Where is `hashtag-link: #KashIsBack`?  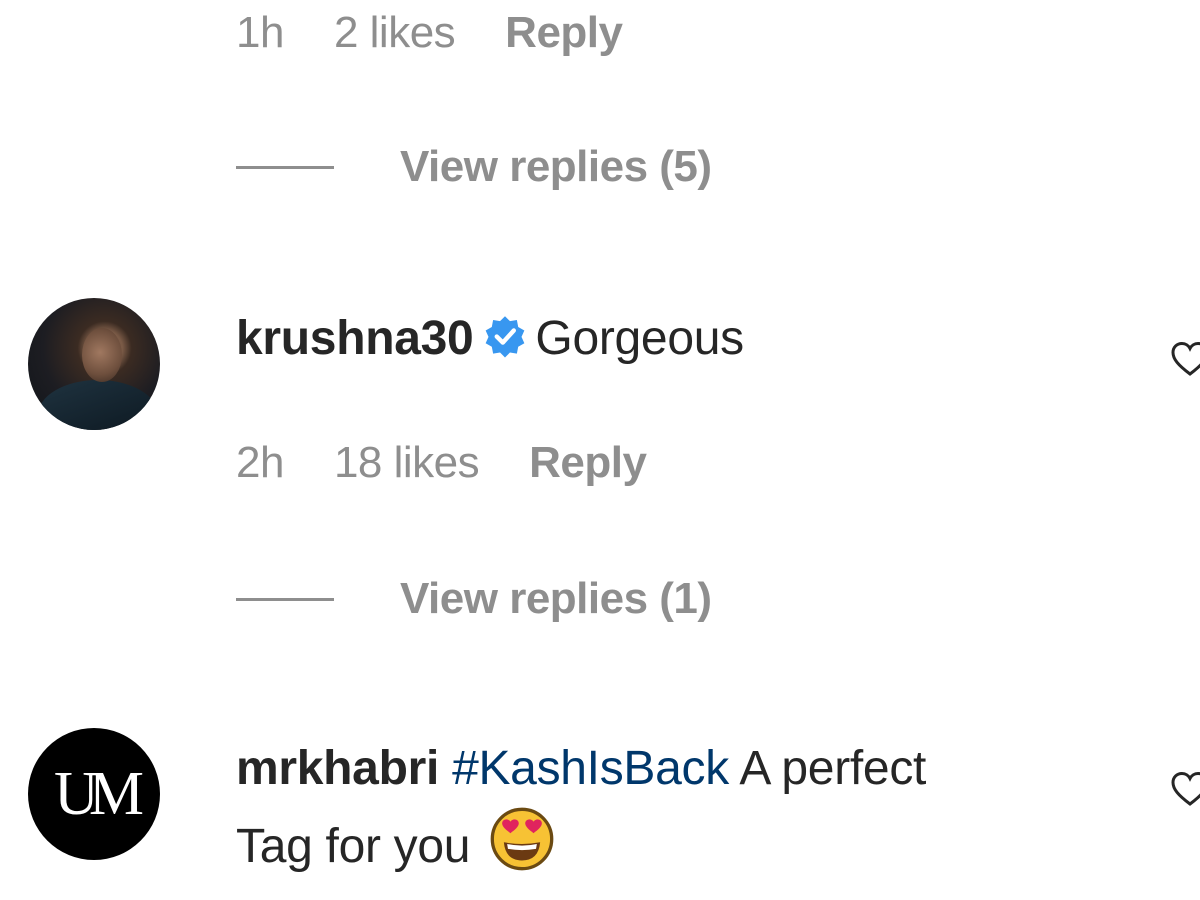 hashtag-link: #KashIsBack is located at coordinates (590, 768).